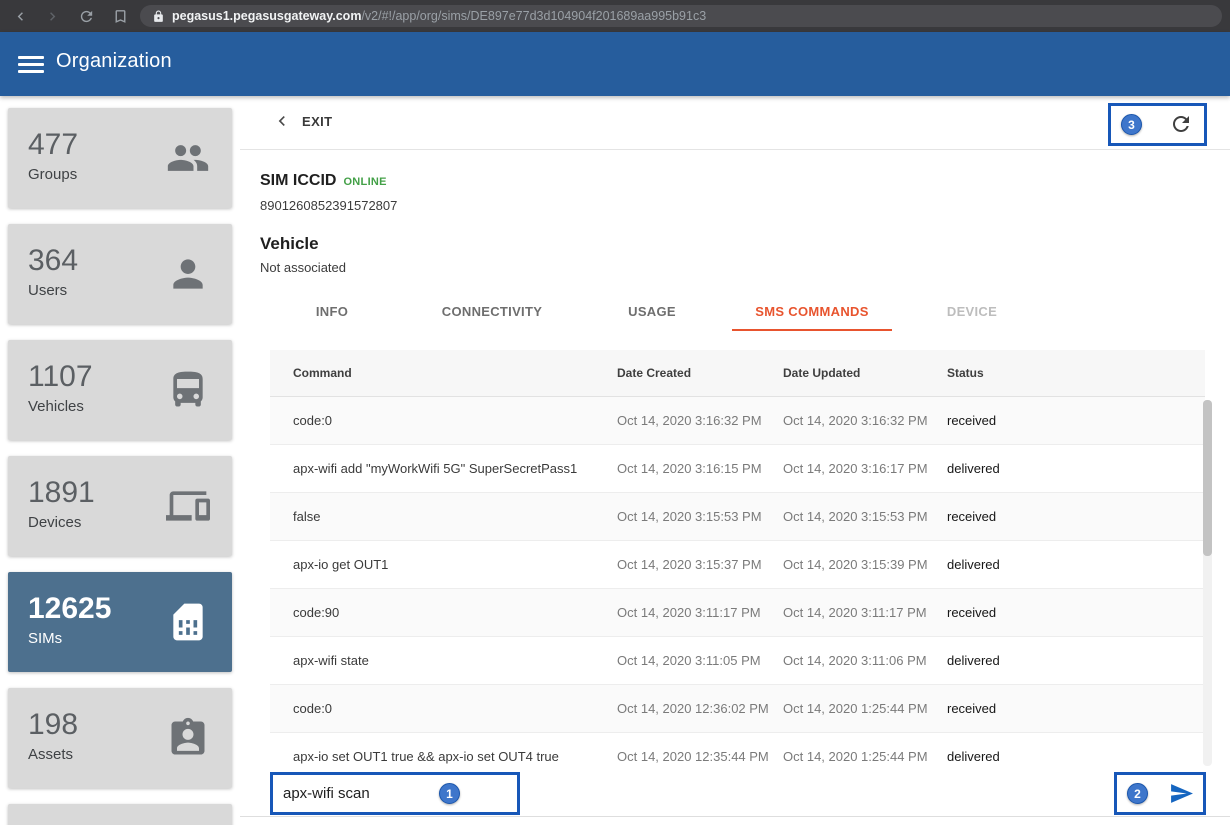 The width and height of the screenshot is (1230, 825). What do you see at coordinates (1207, 583) in the screenshot?
I see `table-scrollbar` at bounding box center [1207, 583].